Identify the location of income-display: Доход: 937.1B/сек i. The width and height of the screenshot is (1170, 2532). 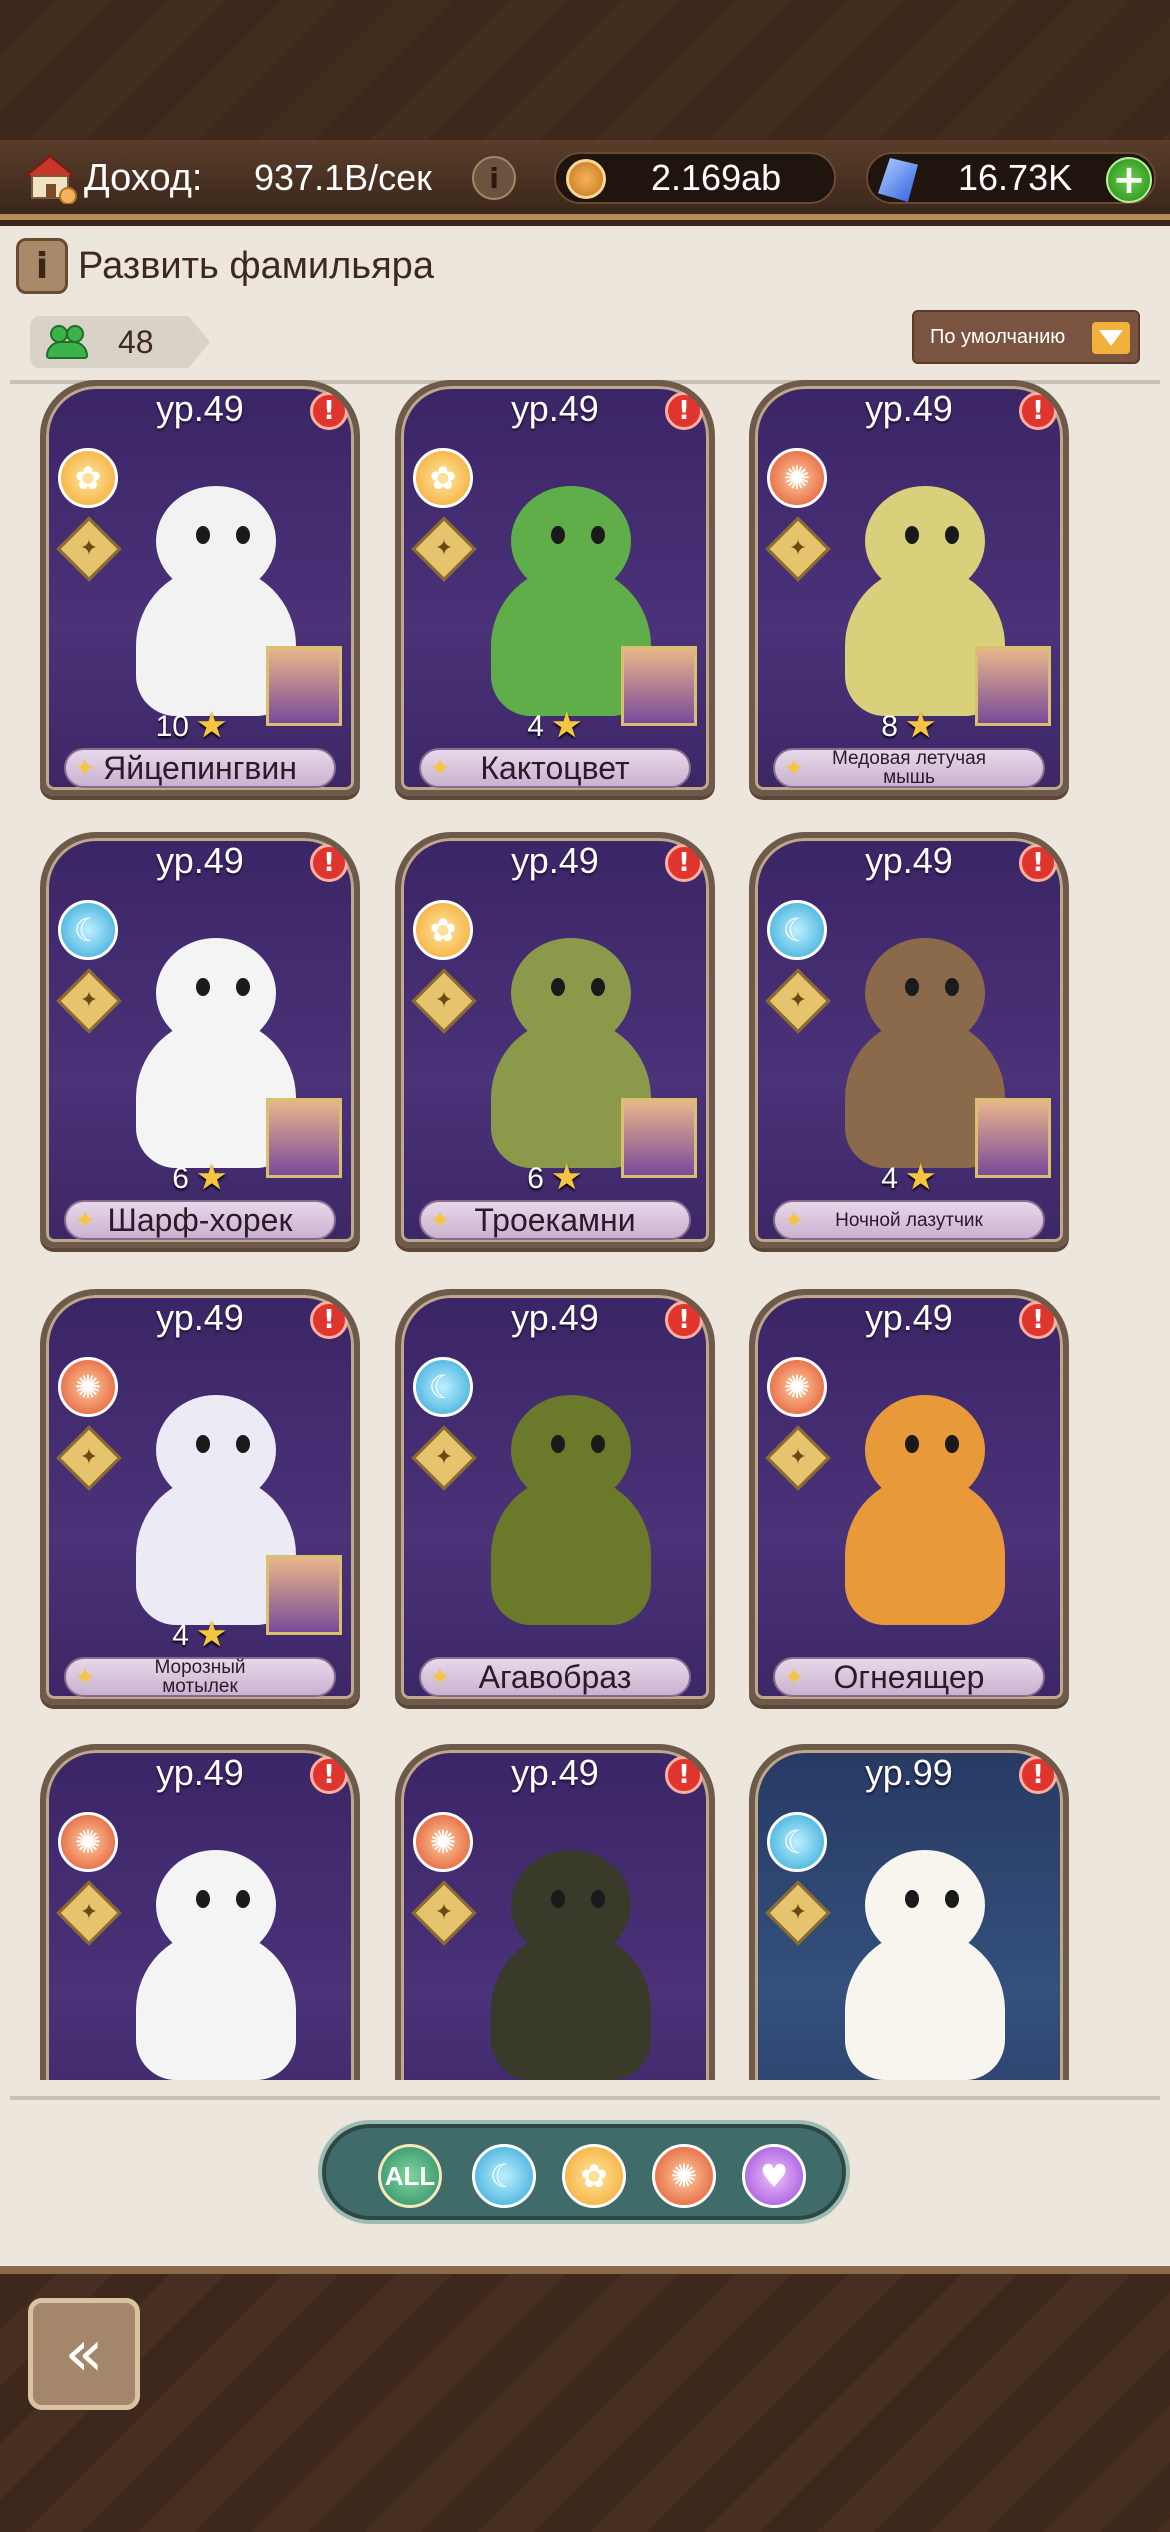
(265, 178).